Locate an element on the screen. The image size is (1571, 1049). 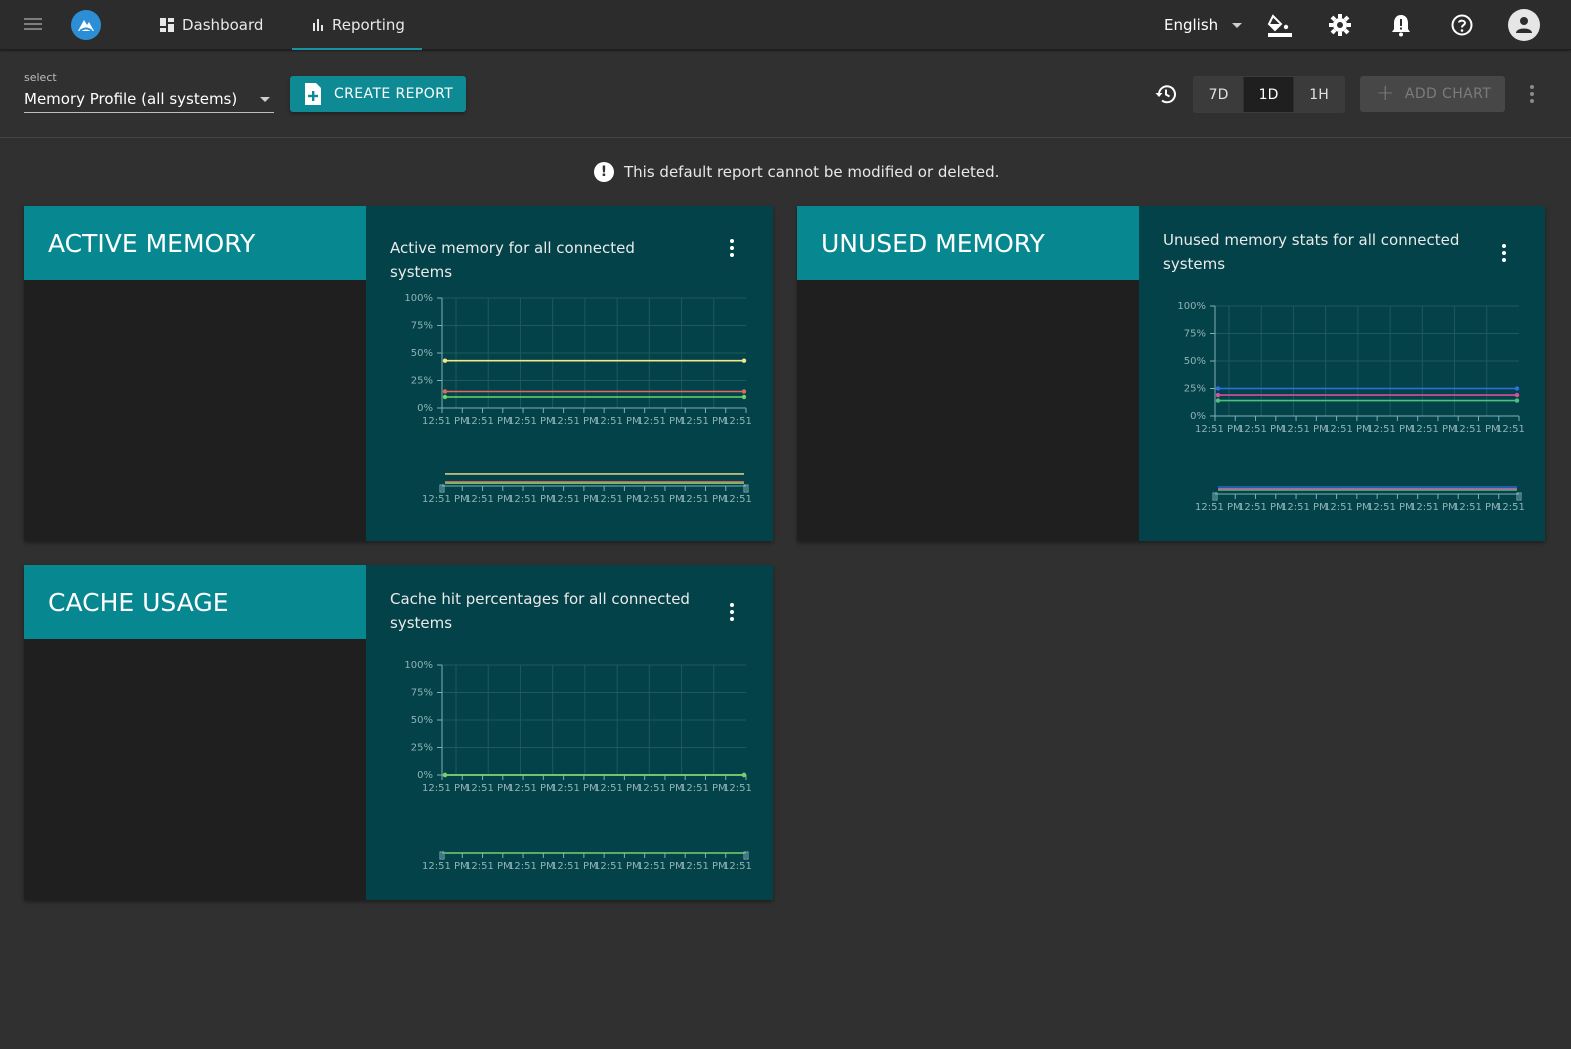
add-chart-button: + ADD CHART is located at coordinates (1432, 94).